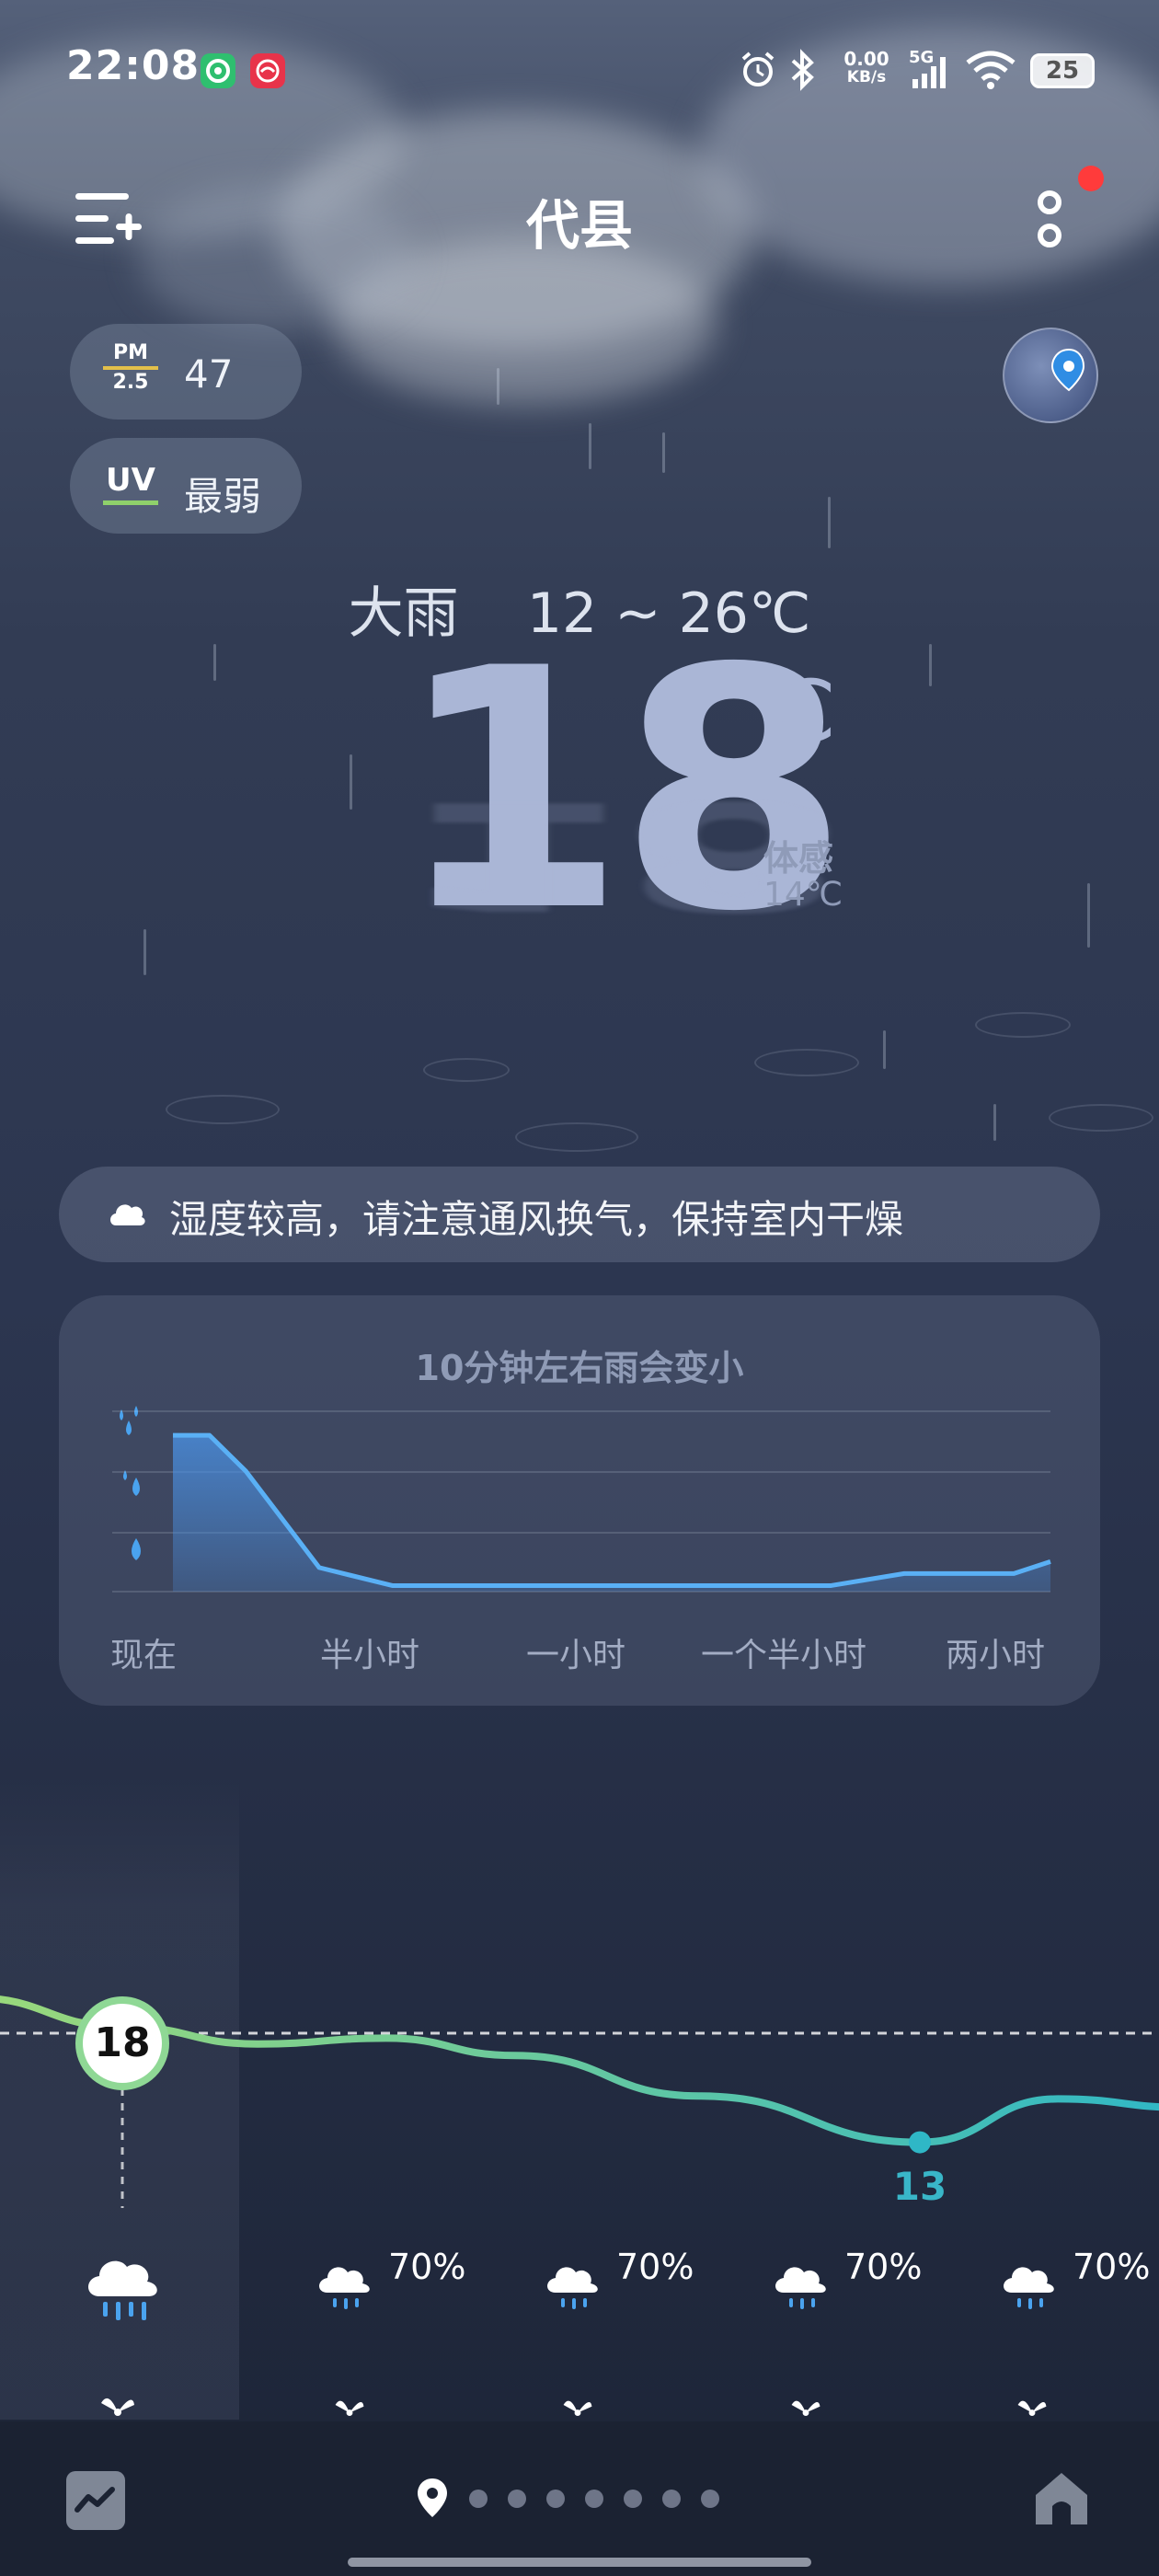 This screenshot has width=1159, height=2576. What do you see at coordinates (130, 352) in the screenshot?
I see `pm-label: PM` at bounding box center [130, 352].